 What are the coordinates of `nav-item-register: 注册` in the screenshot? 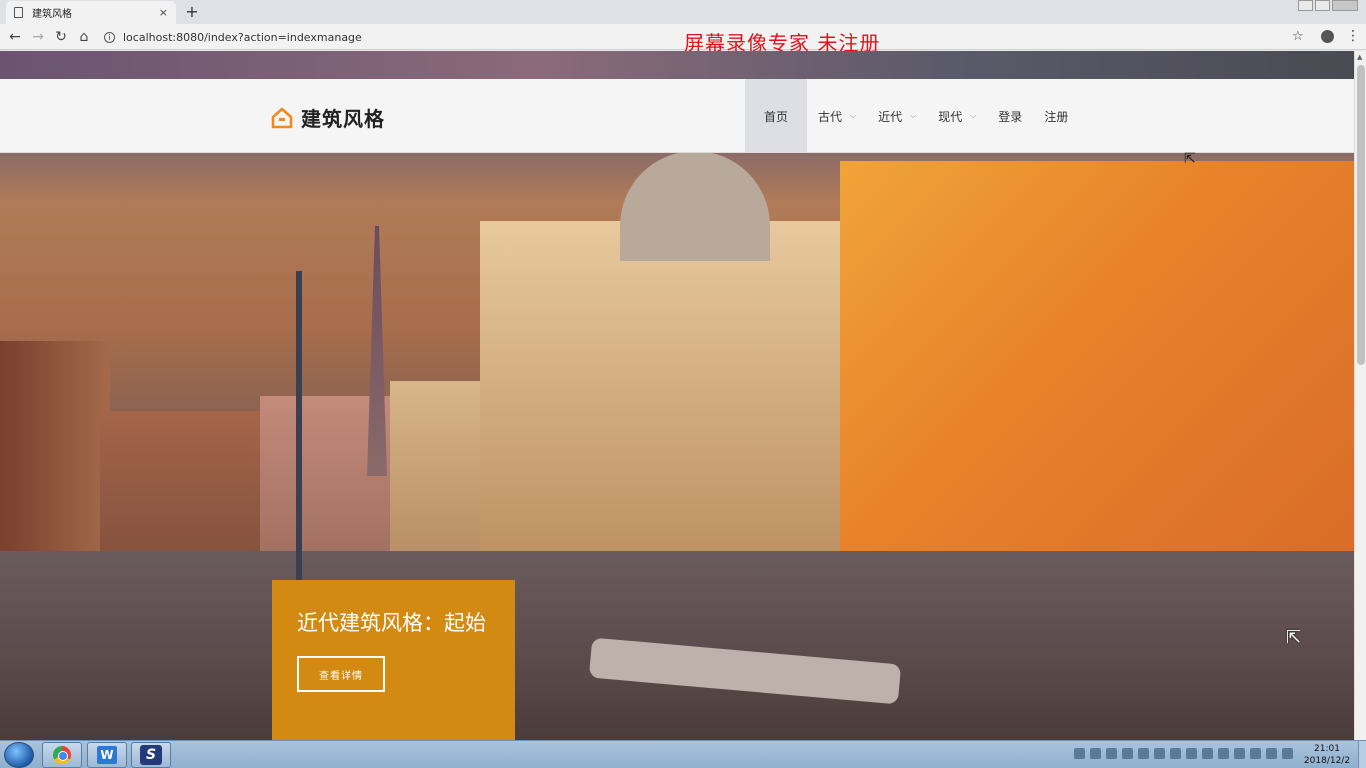 It's located at (1056, 116).